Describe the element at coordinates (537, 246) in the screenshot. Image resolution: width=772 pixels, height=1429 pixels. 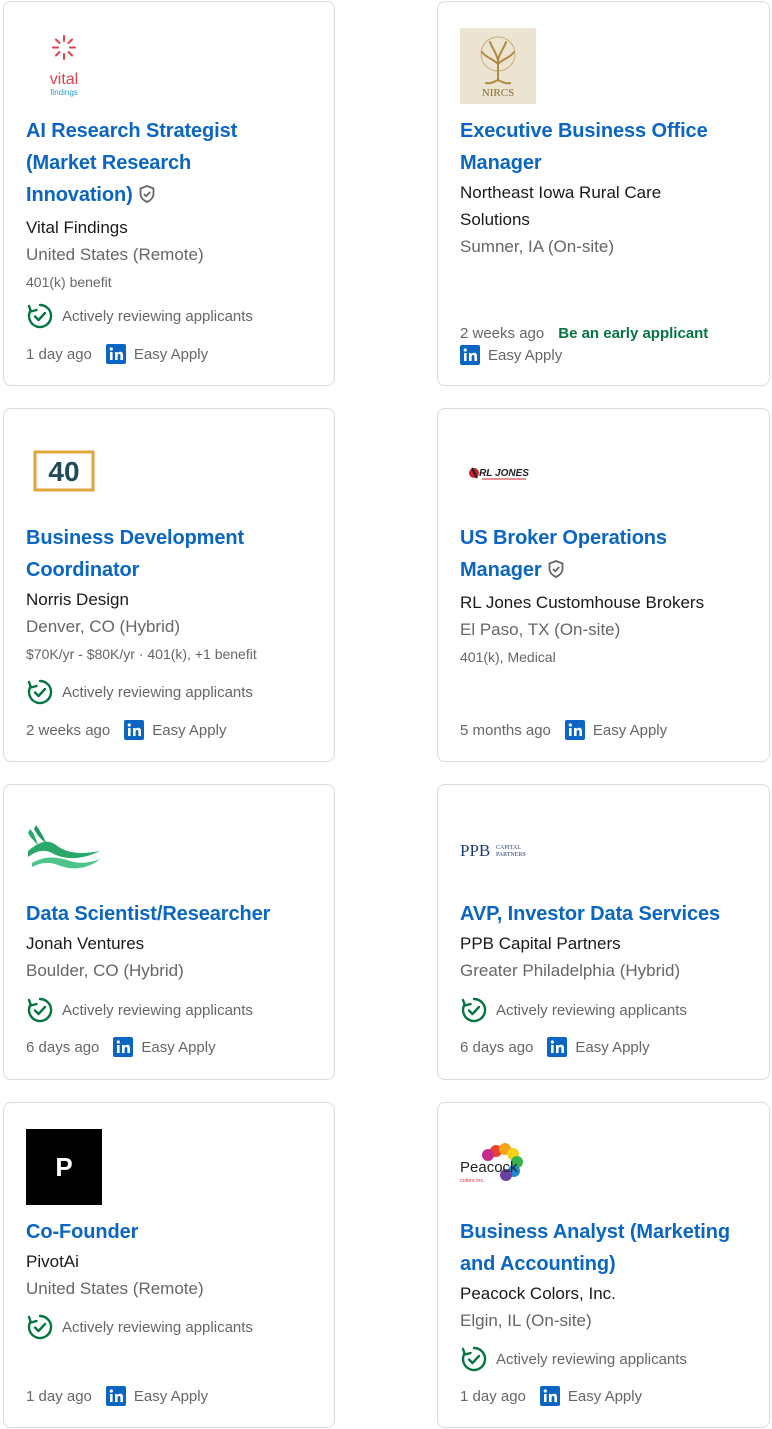
I see `job-location: Sumner, IA (On-site)` at that location.